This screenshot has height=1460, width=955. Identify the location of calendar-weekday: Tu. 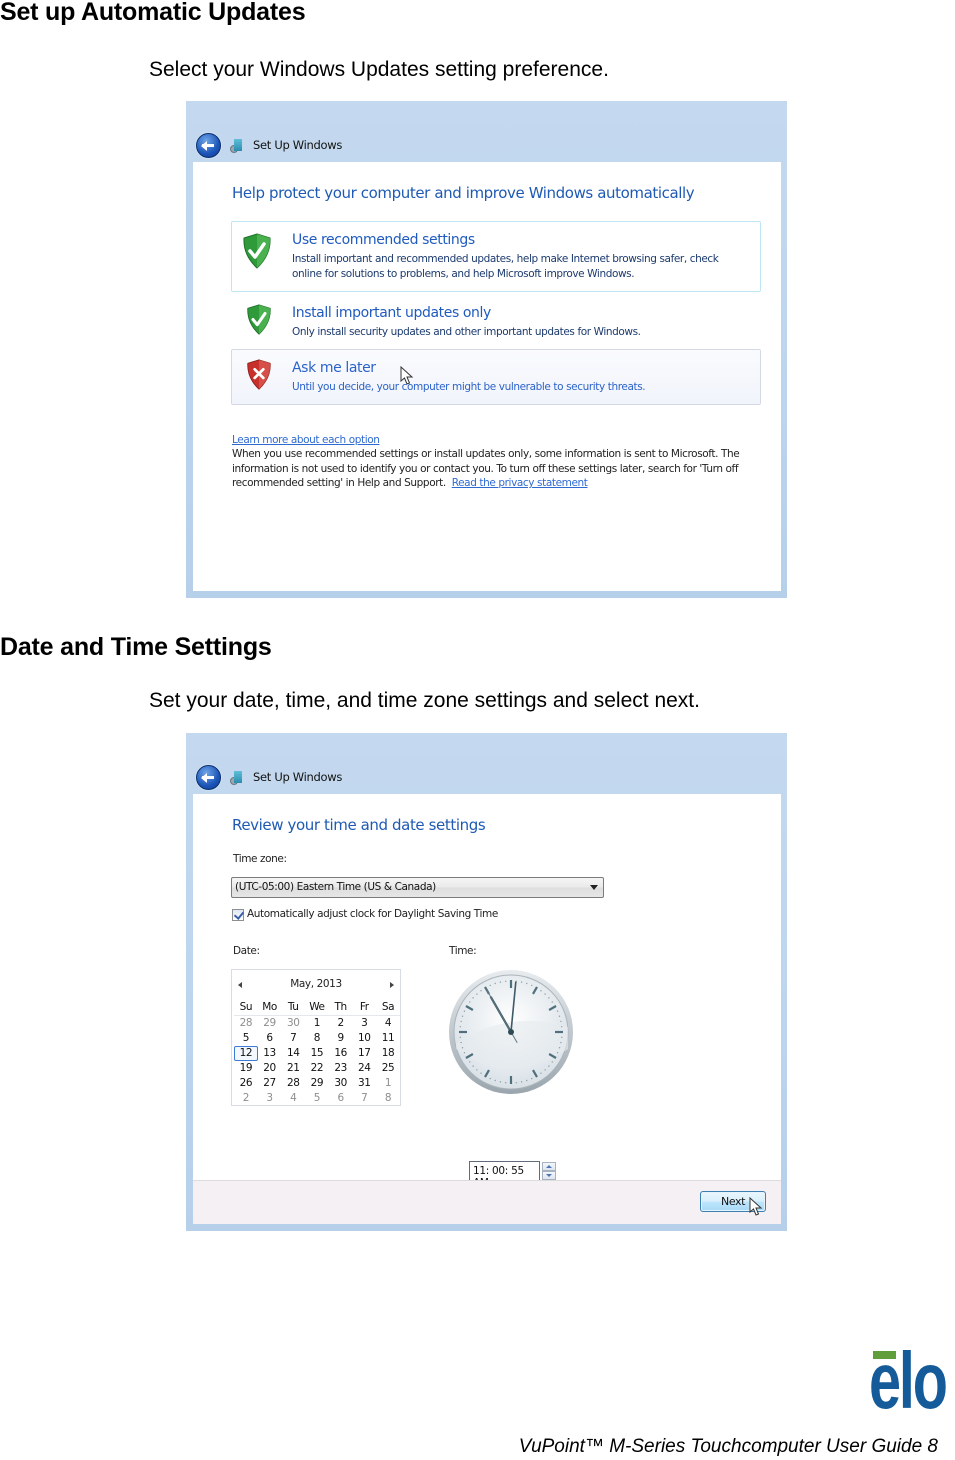
(293, 1007).